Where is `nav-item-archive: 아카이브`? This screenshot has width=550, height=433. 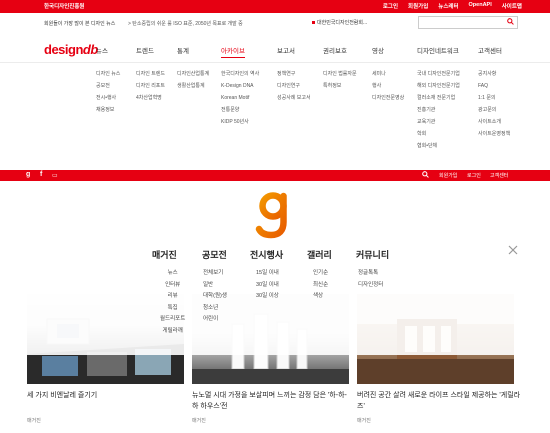
nav-item-archive: 아카이브 is located at coordinates (233, 51).